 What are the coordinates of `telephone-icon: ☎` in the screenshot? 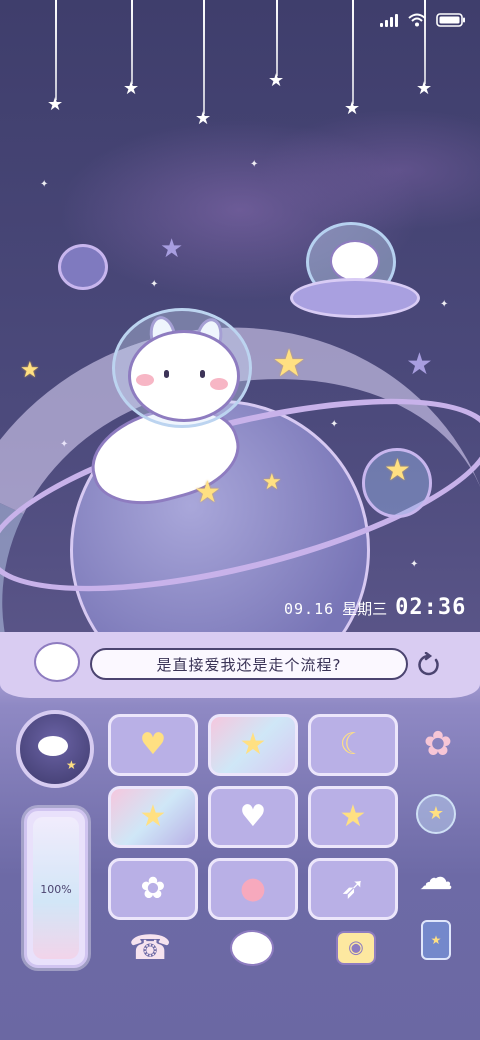 It's located at (150, 948).